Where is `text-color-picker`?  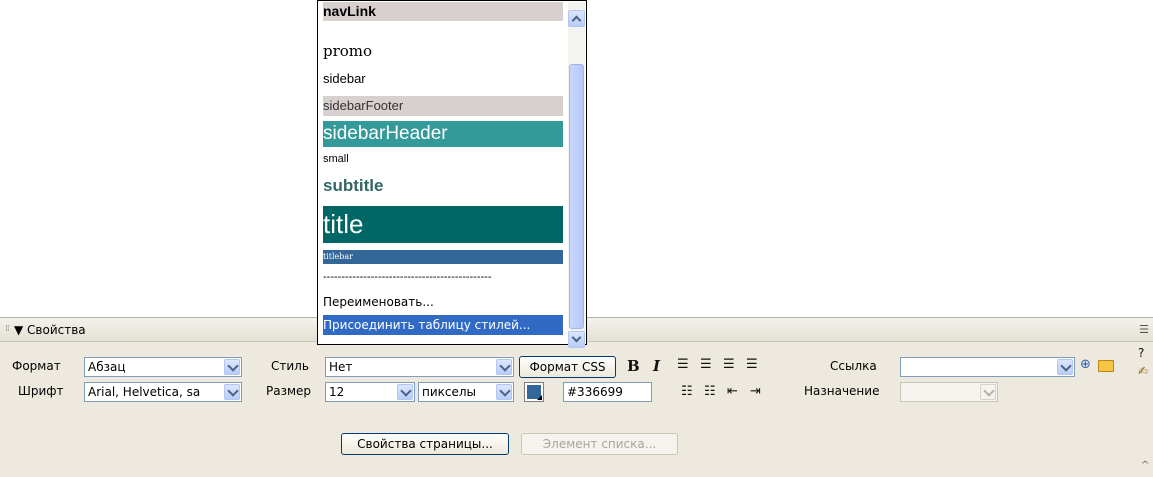
text-color-picker is located at coordinates (534, 392).